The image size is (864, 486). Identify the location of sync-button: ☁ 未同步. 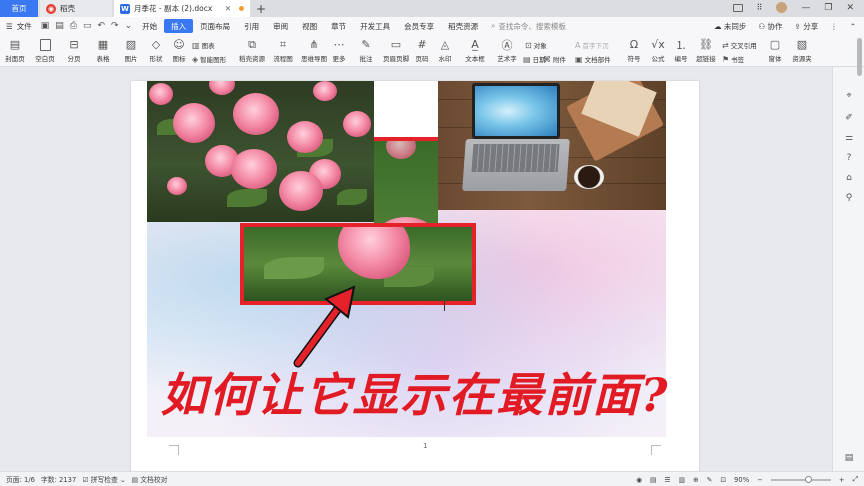
(730, 26).